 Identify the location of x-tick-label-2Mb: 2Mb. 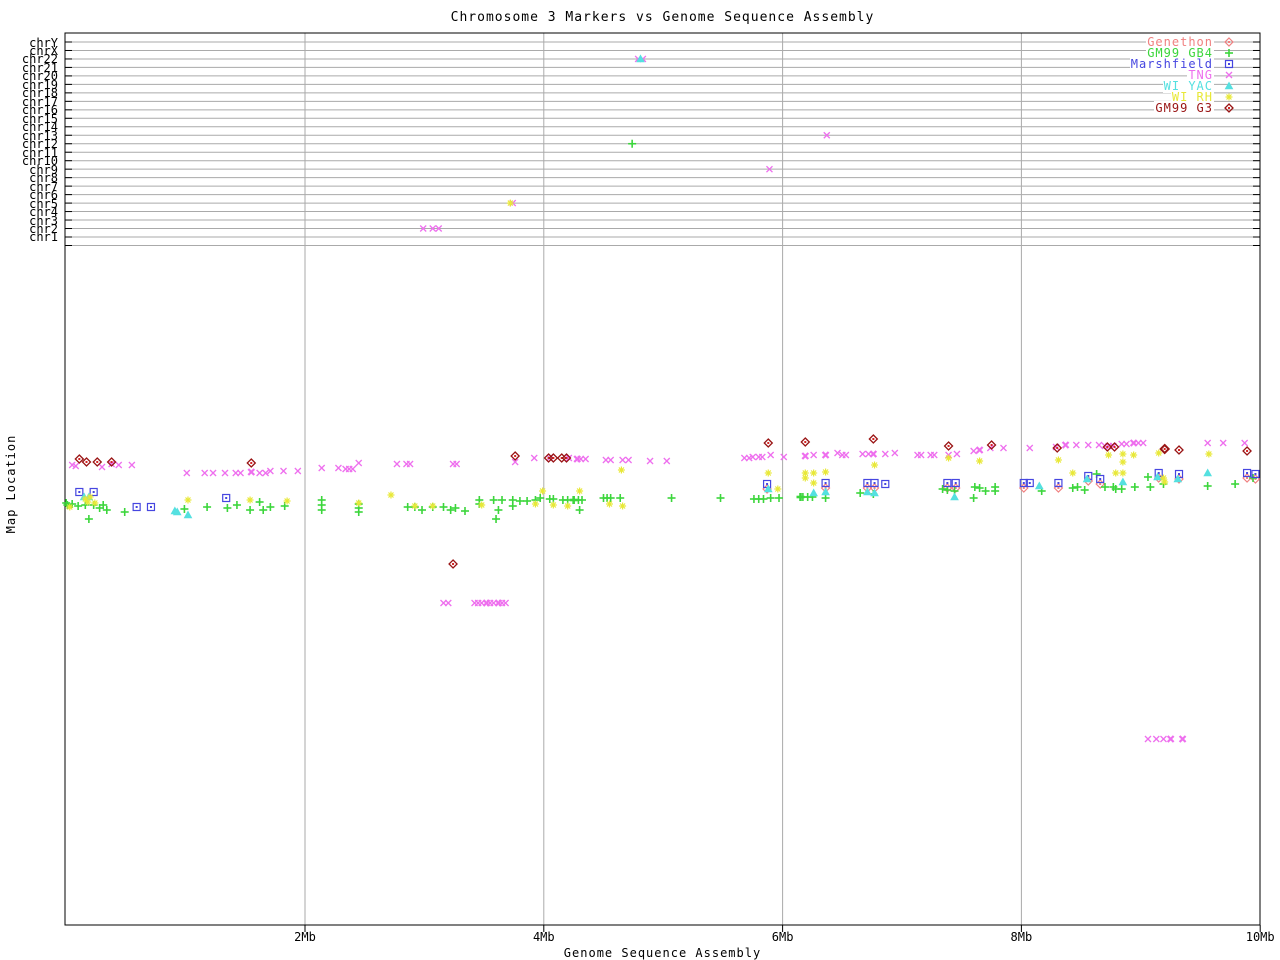
(305, 937).